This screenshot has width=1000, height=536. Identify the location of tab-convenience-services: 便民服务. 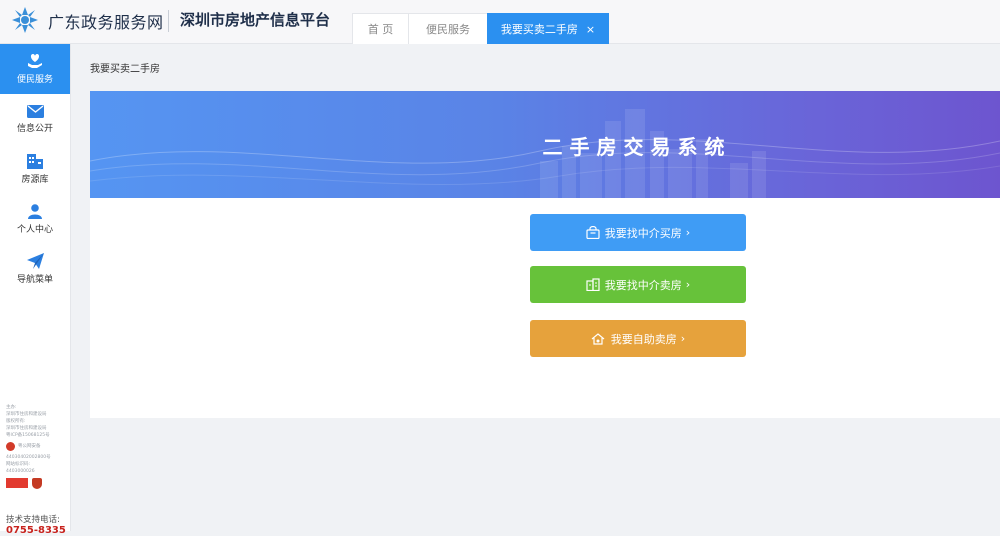
(448, 28).